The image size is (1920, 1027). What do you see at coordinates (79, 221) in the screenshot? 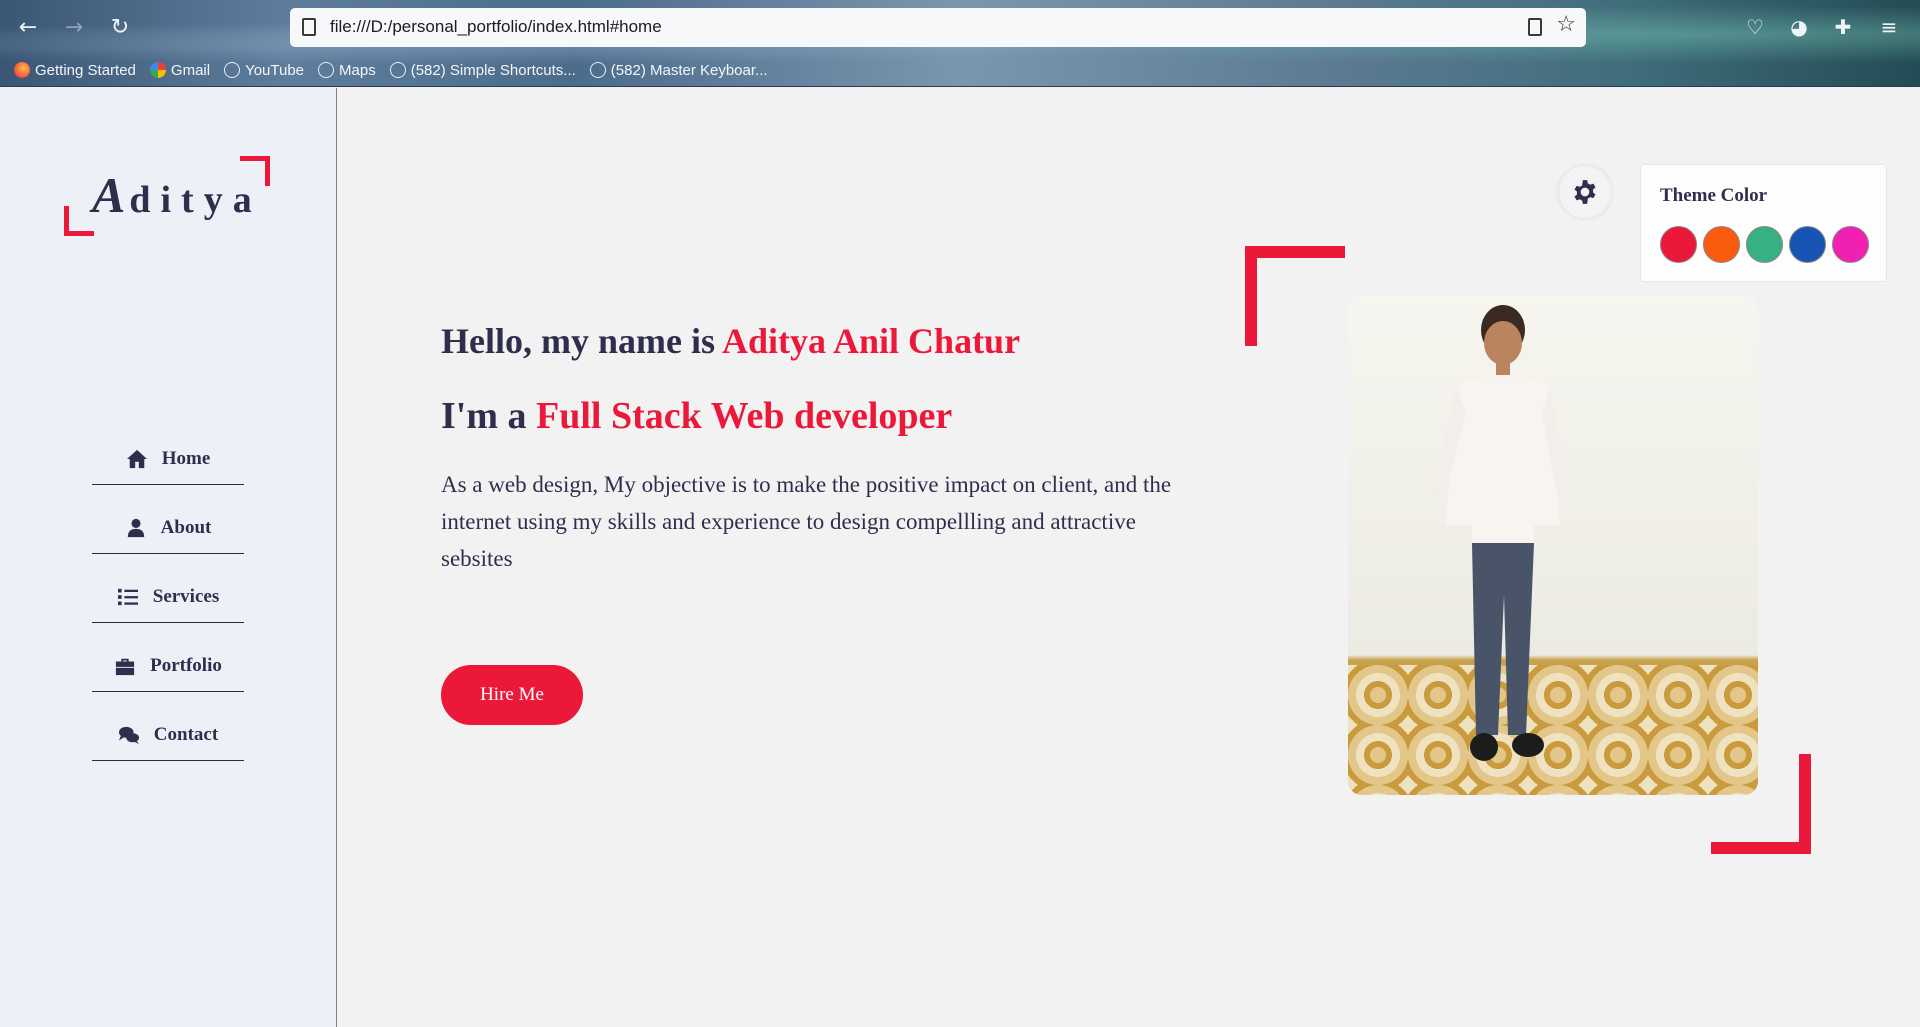
I see `logo-corner-bottom-left` at bounding box center [79, 221].